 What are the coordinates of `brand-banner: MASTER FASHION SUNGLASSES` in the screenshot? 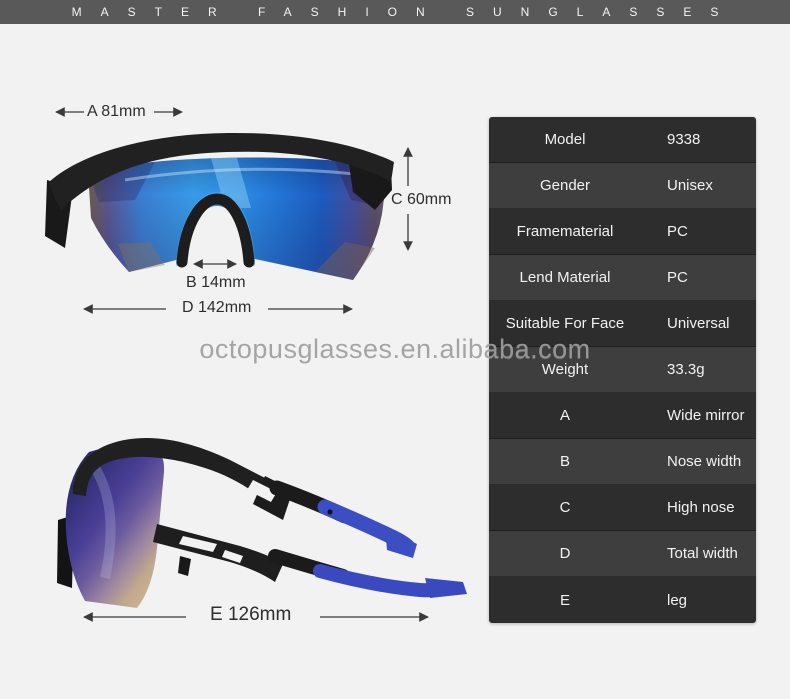 It's located at (395, 12).